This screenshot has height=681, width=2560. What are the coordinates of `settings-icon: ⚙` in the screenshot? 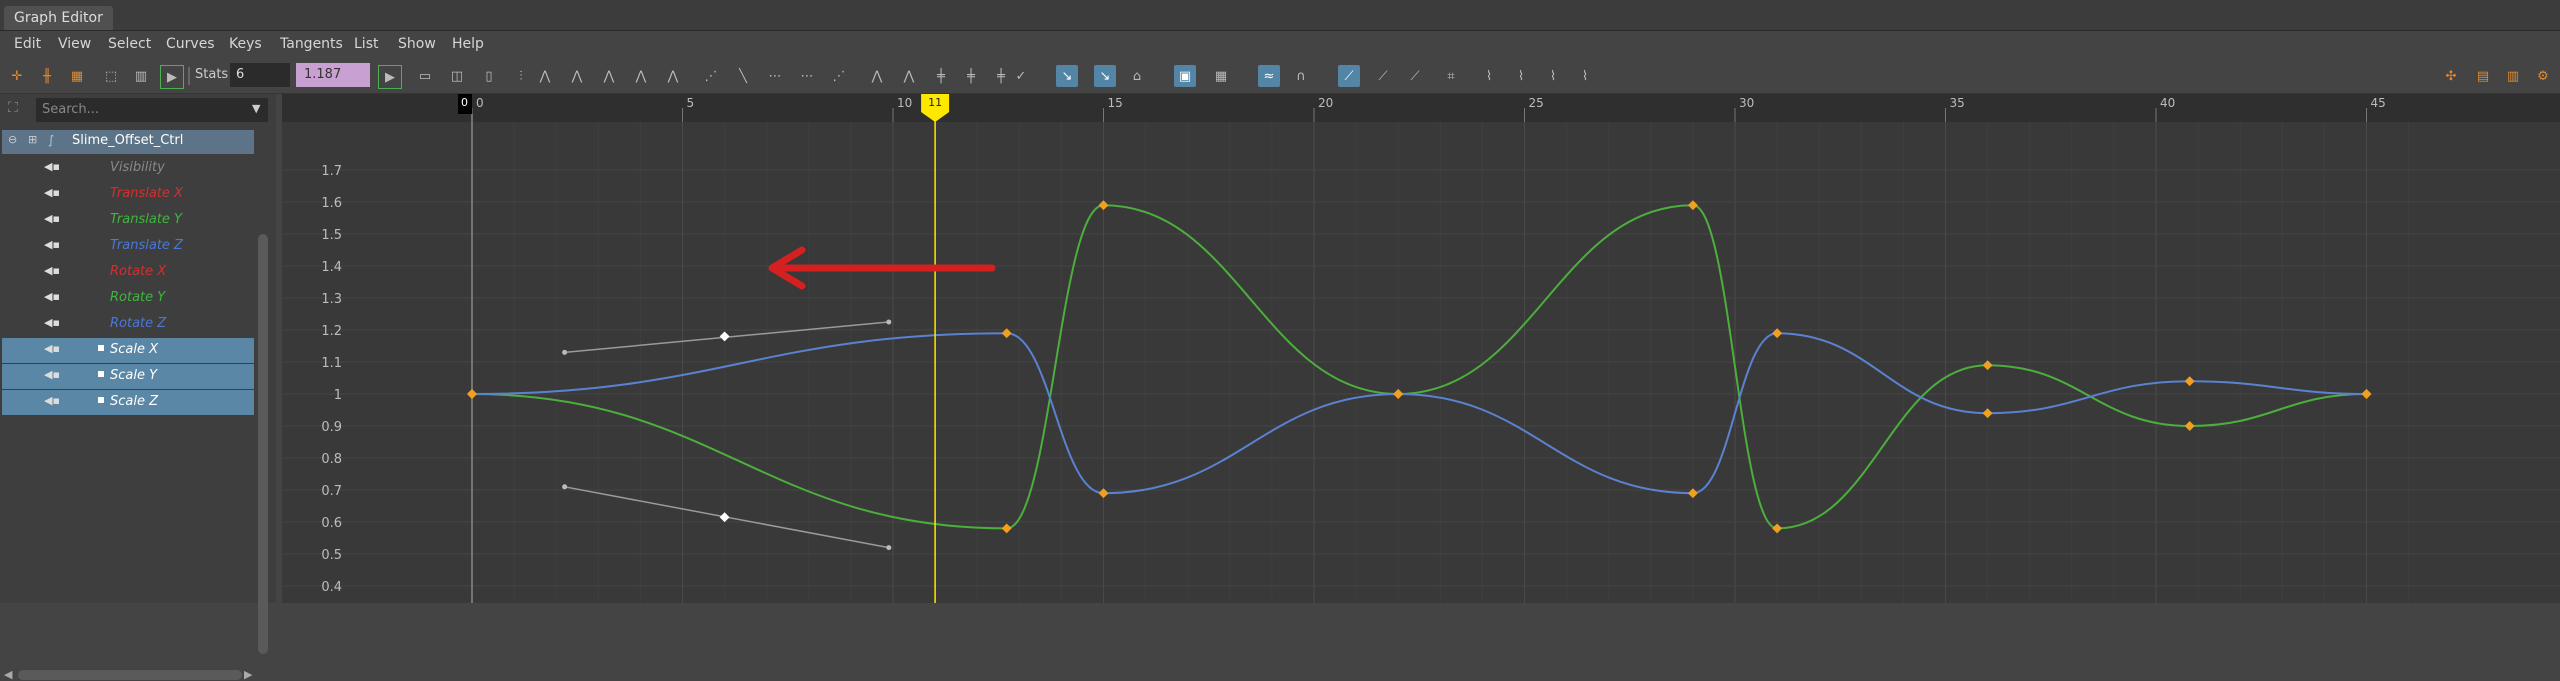 It's located at (2543, 76).